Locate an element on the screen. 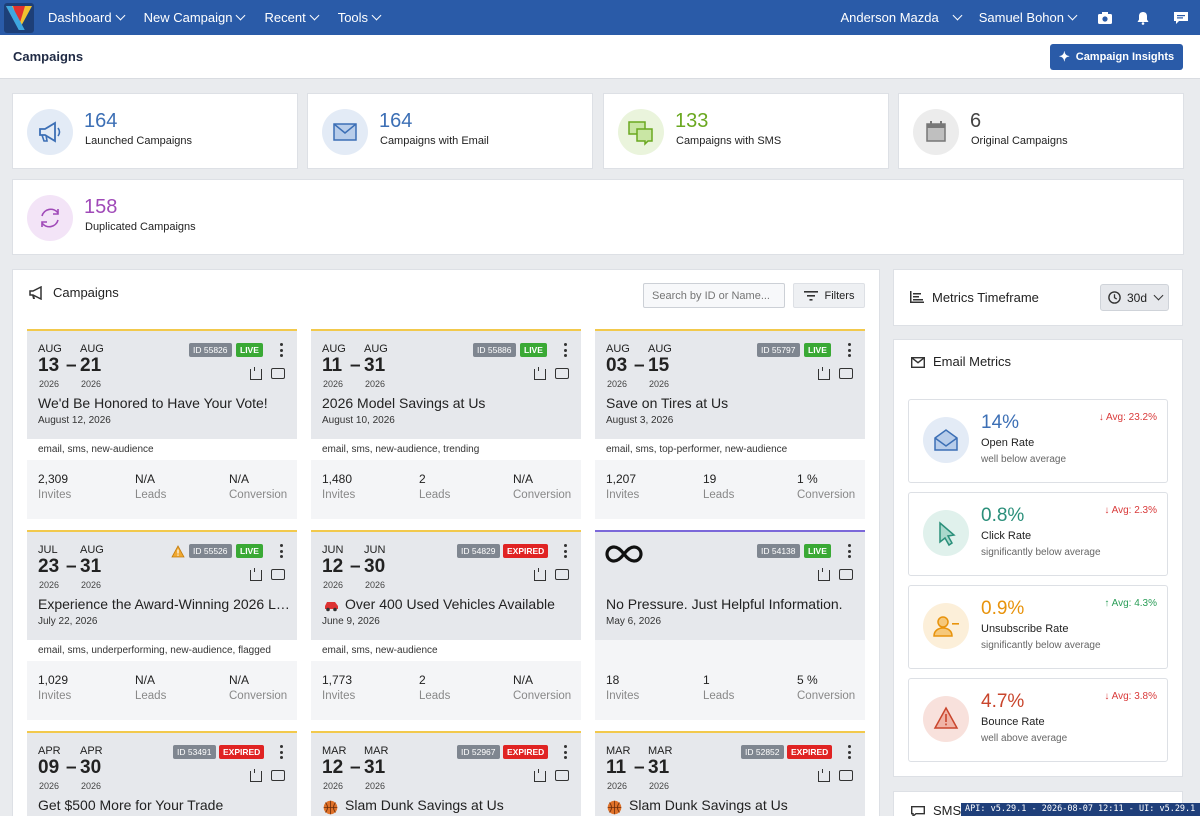  warning-icon is located at coordinates (178, 551).